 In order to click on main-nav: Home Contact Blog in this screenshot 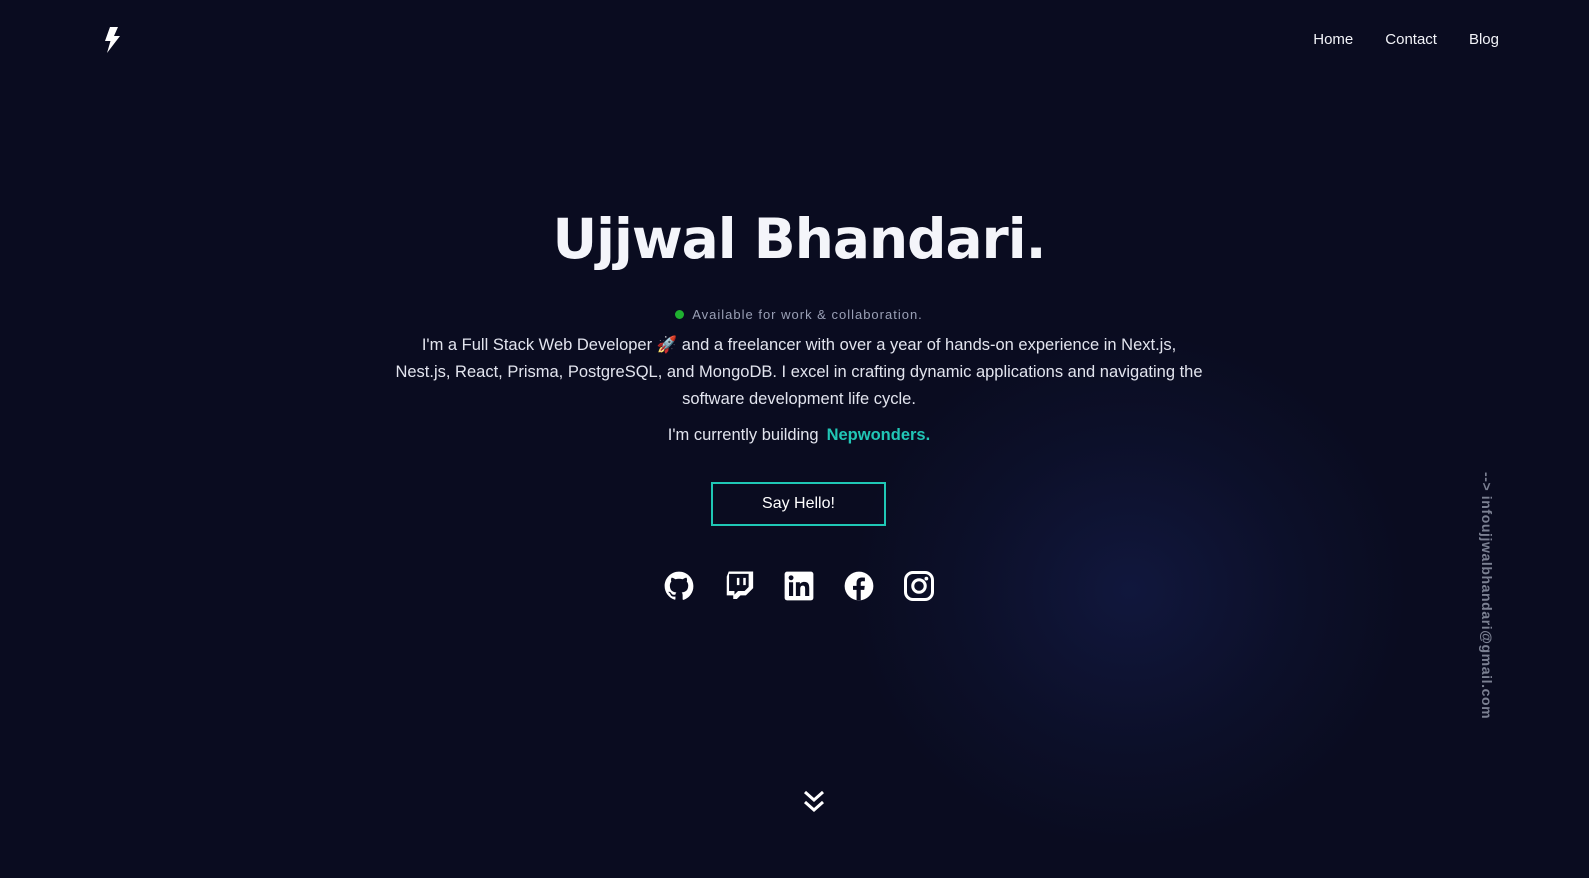, I will do `click(1406, 40)`.